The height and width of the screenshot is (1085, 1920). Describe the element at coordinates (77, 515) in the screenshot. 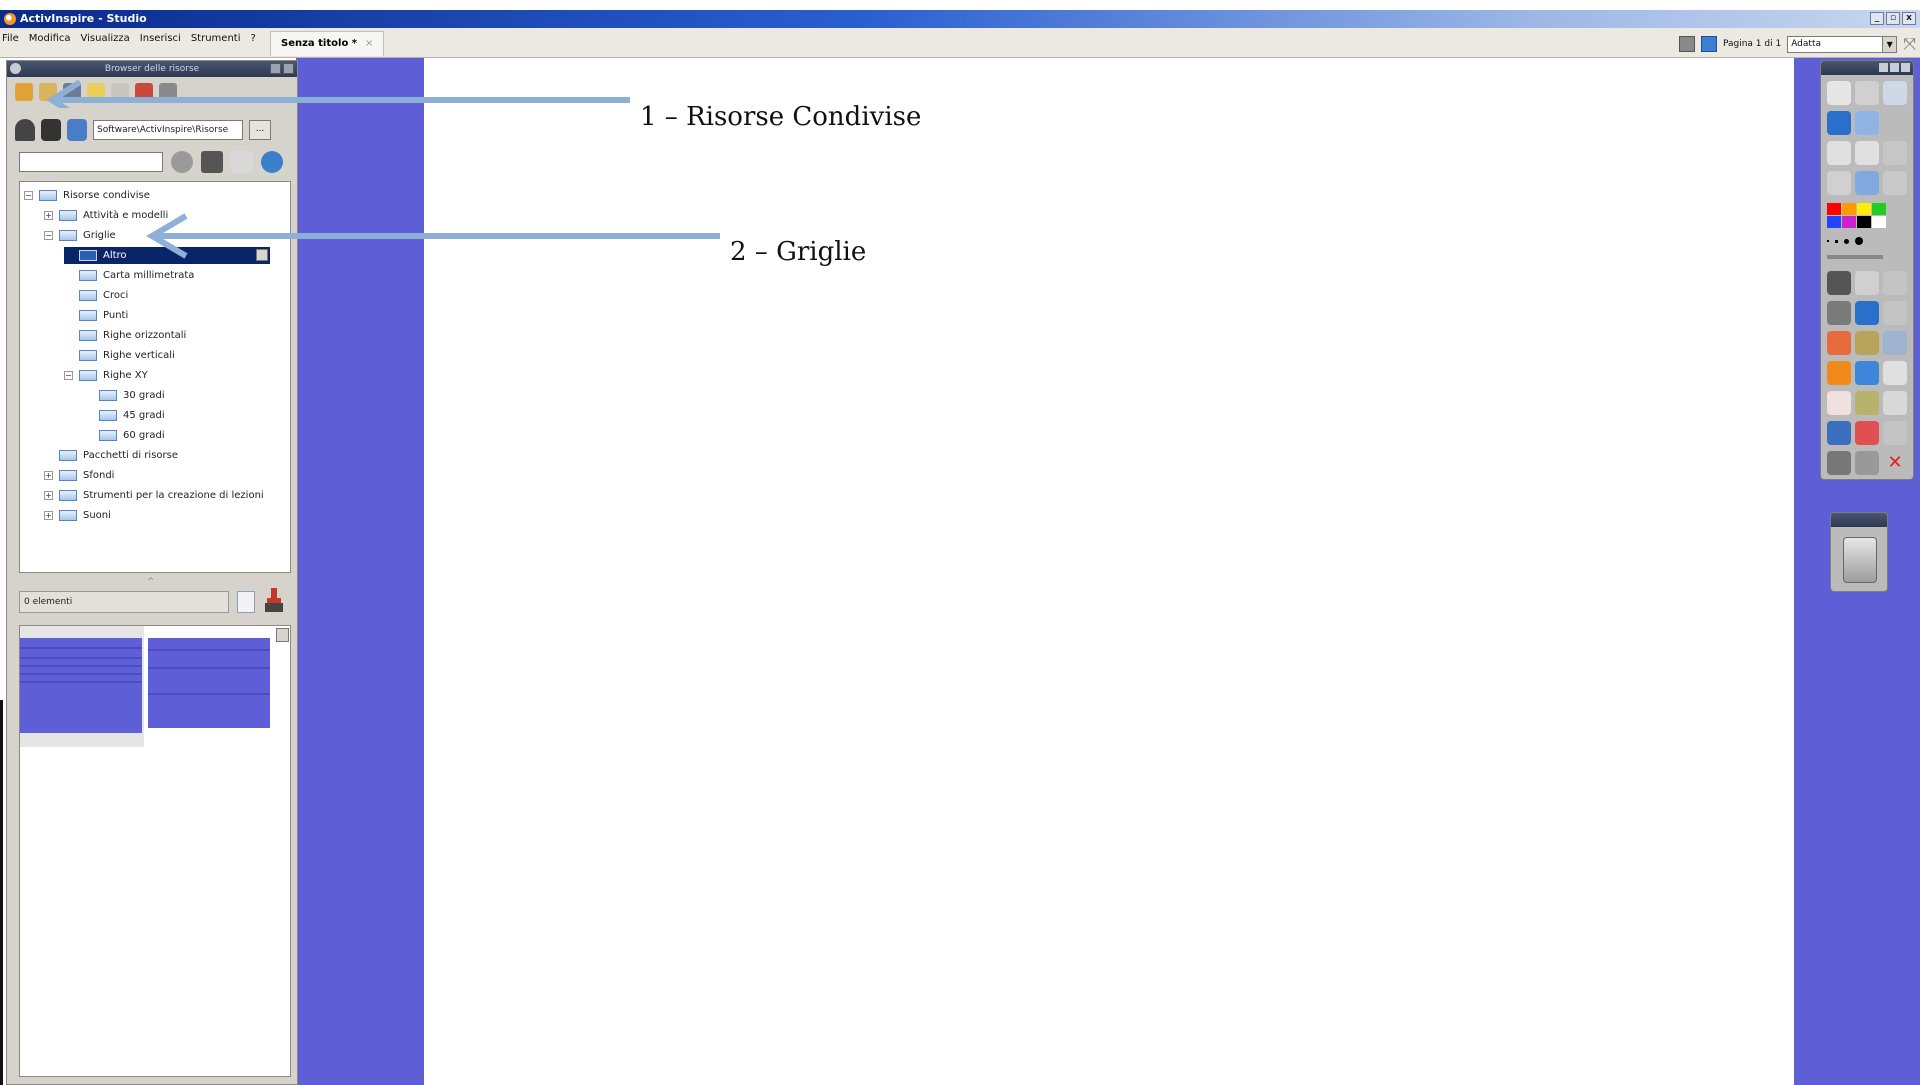

I see `tree-item-suoni: + Suoni` at that location.